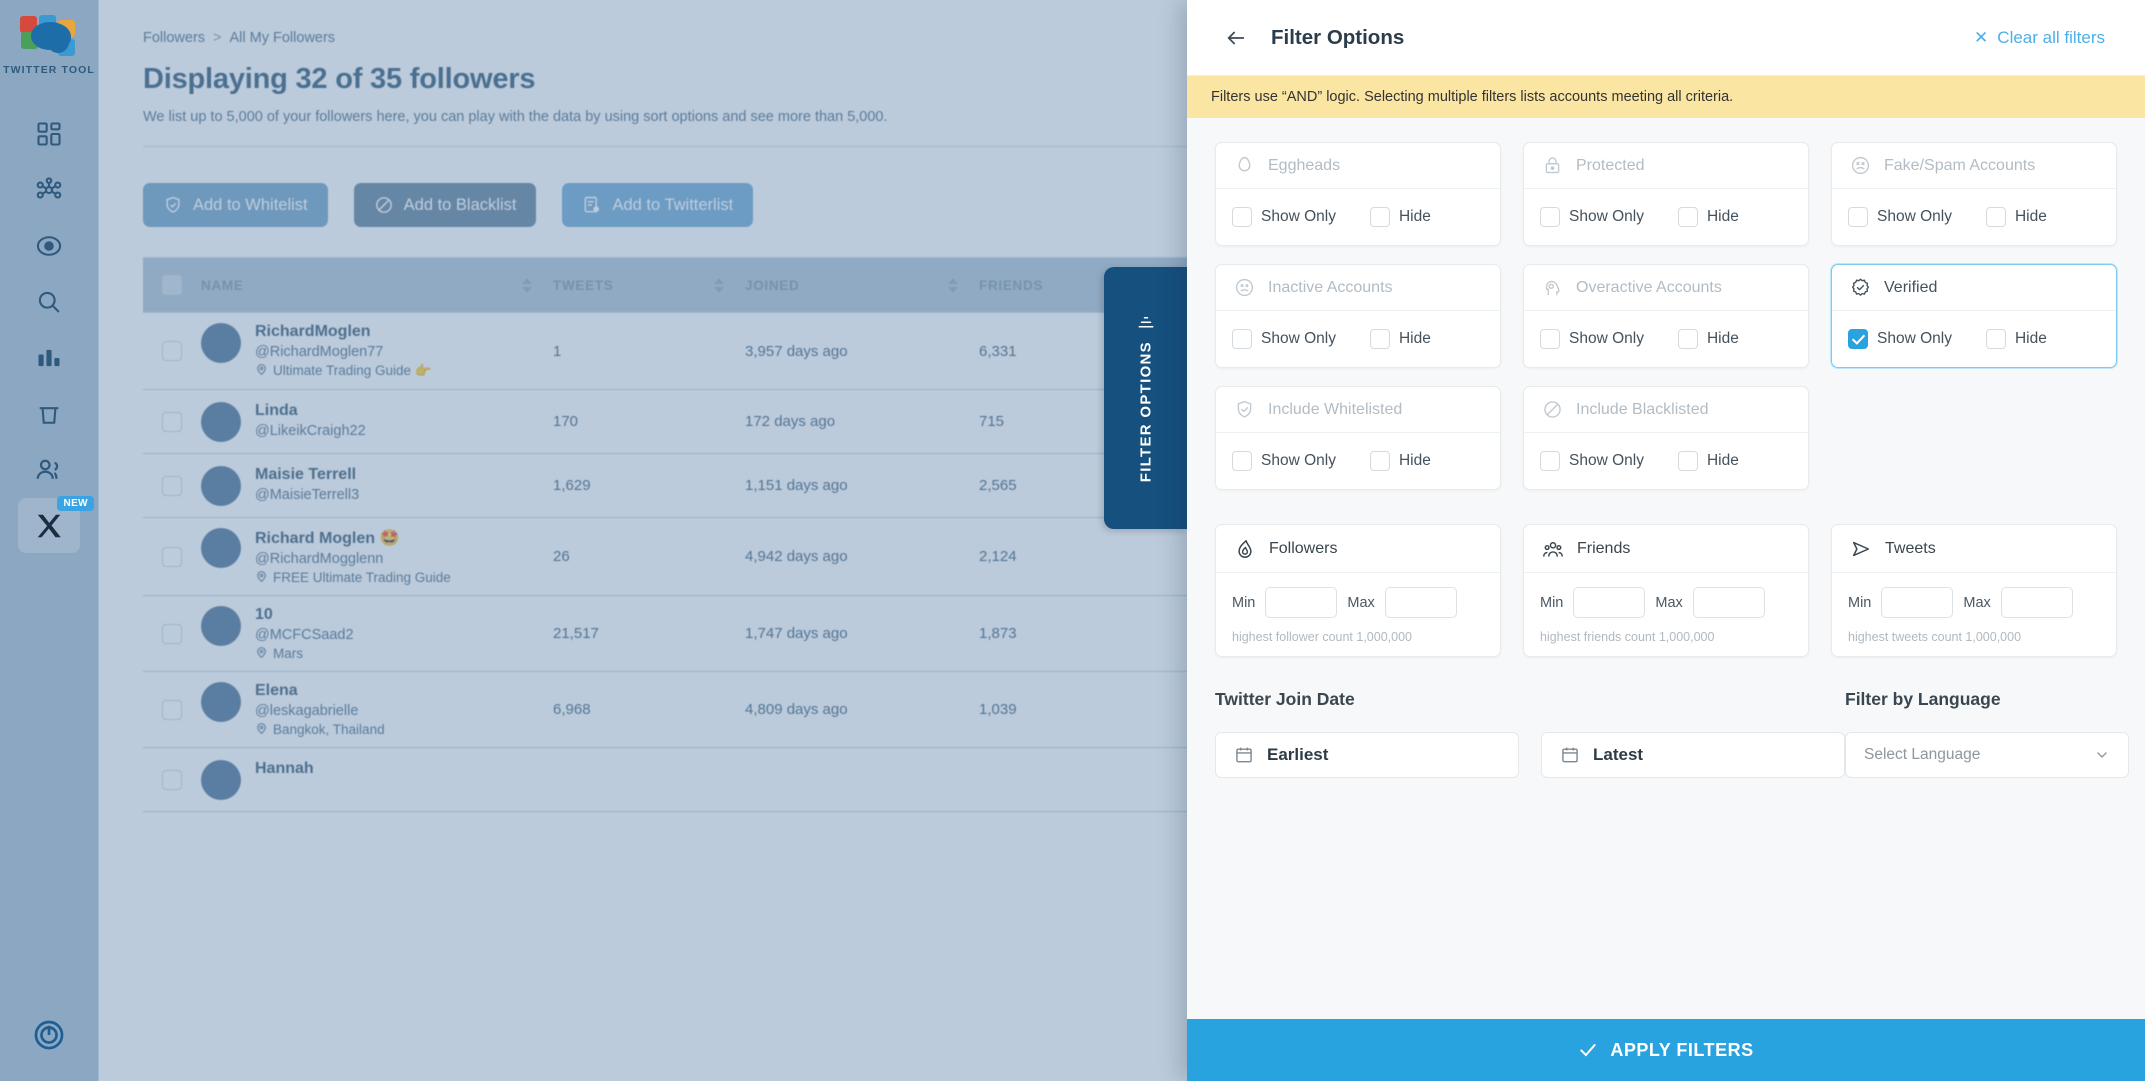  What do you see at coordinates (1146, 412) in the screenshot?
I see `filter-options-tab-label: FILTER OPTIONS` at bounding box center [1146, 412].